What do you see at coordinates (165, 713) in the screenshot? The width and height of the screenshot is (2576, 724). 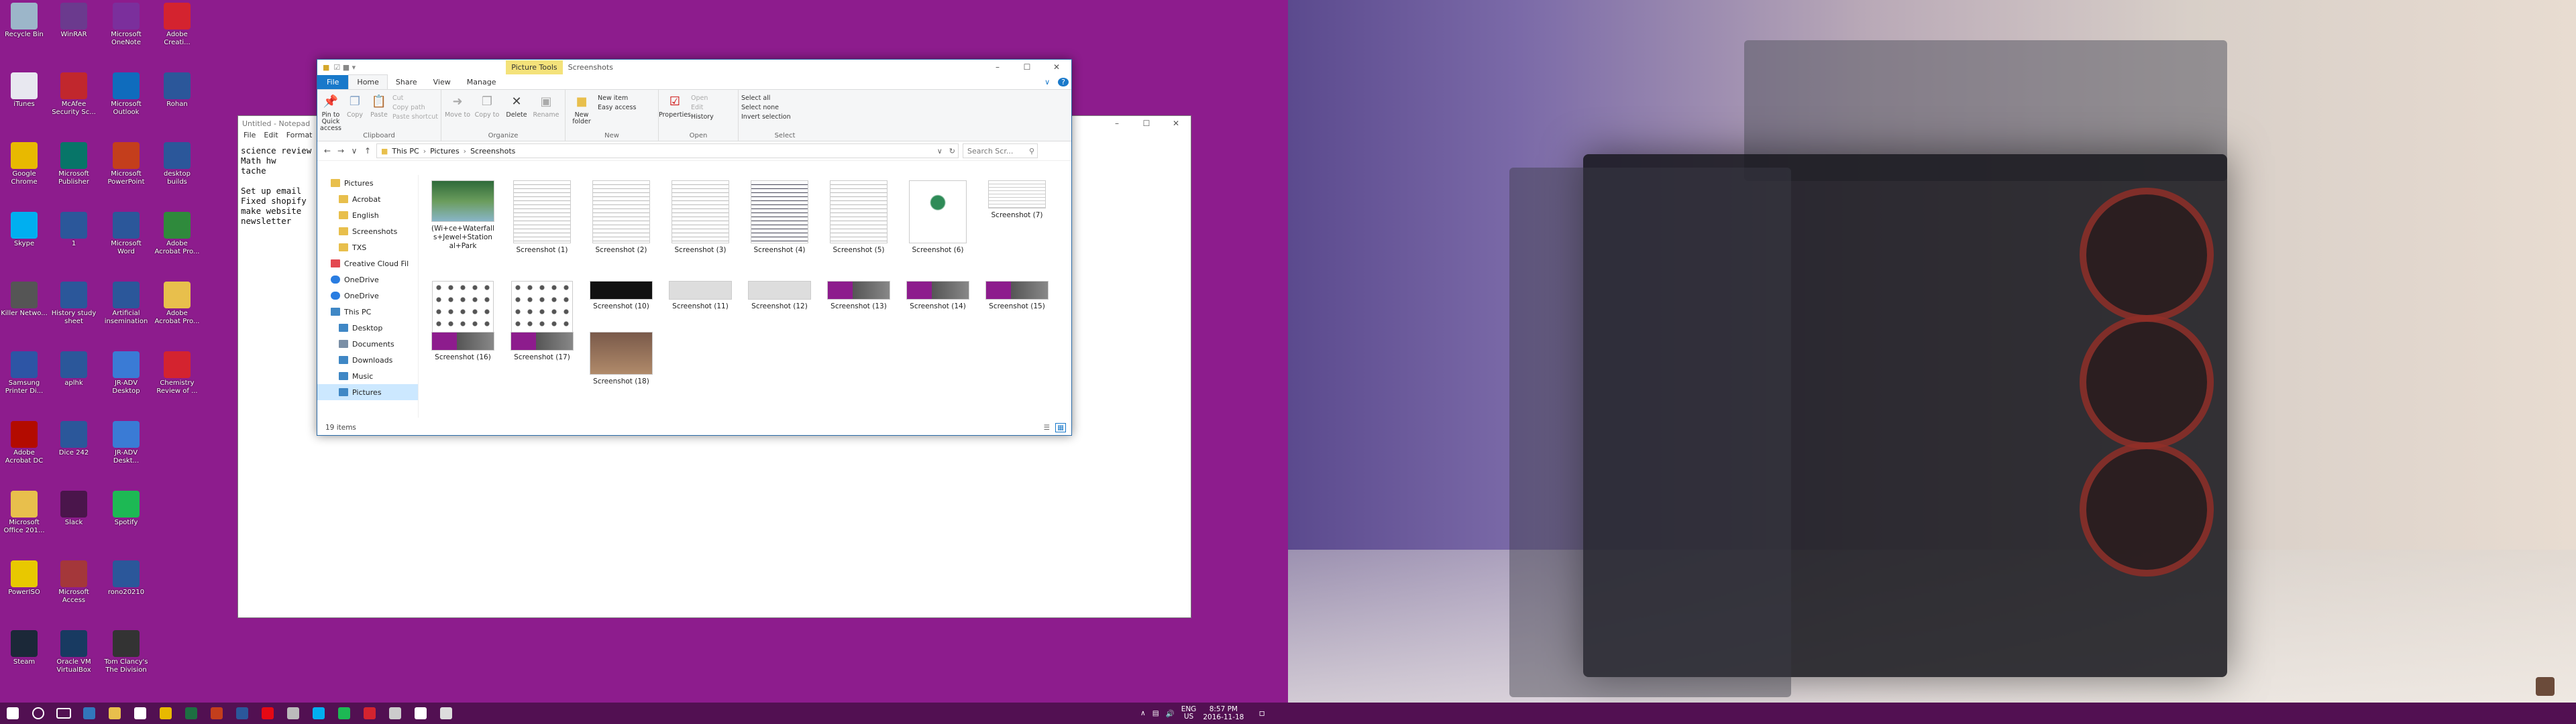 I see `chrome-icon` at bounding box center [165, 713].